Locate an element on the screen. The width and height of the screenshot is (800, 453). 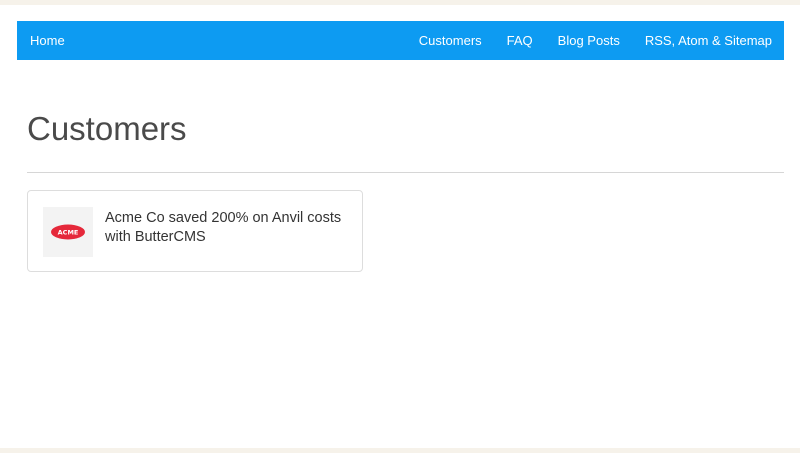
acme-logo: ACME is located at coordinates (68, 232).